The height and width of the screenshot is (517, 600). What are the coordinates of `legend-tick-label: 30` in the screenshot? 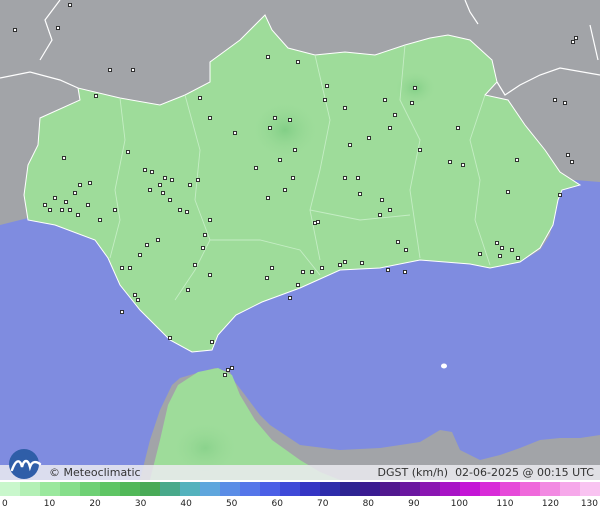 It's located at (140, 504).